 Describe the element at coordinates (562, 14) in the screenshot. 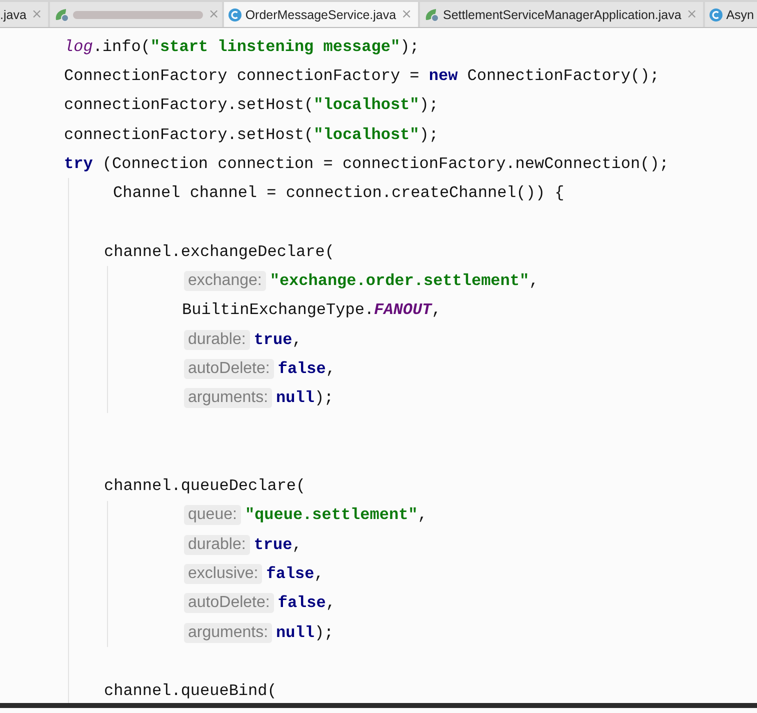

I see `editor-tab: SettlementServiceManagerApplication.java ×` at that location.